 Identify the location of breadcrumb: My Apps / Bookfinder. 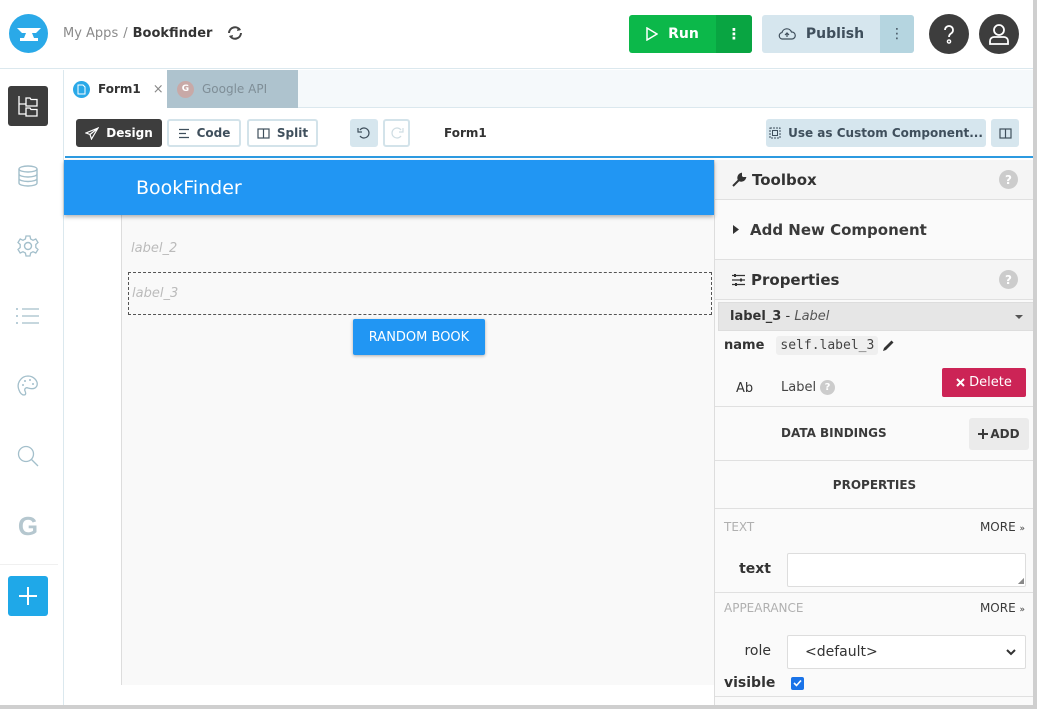
(154, 33).